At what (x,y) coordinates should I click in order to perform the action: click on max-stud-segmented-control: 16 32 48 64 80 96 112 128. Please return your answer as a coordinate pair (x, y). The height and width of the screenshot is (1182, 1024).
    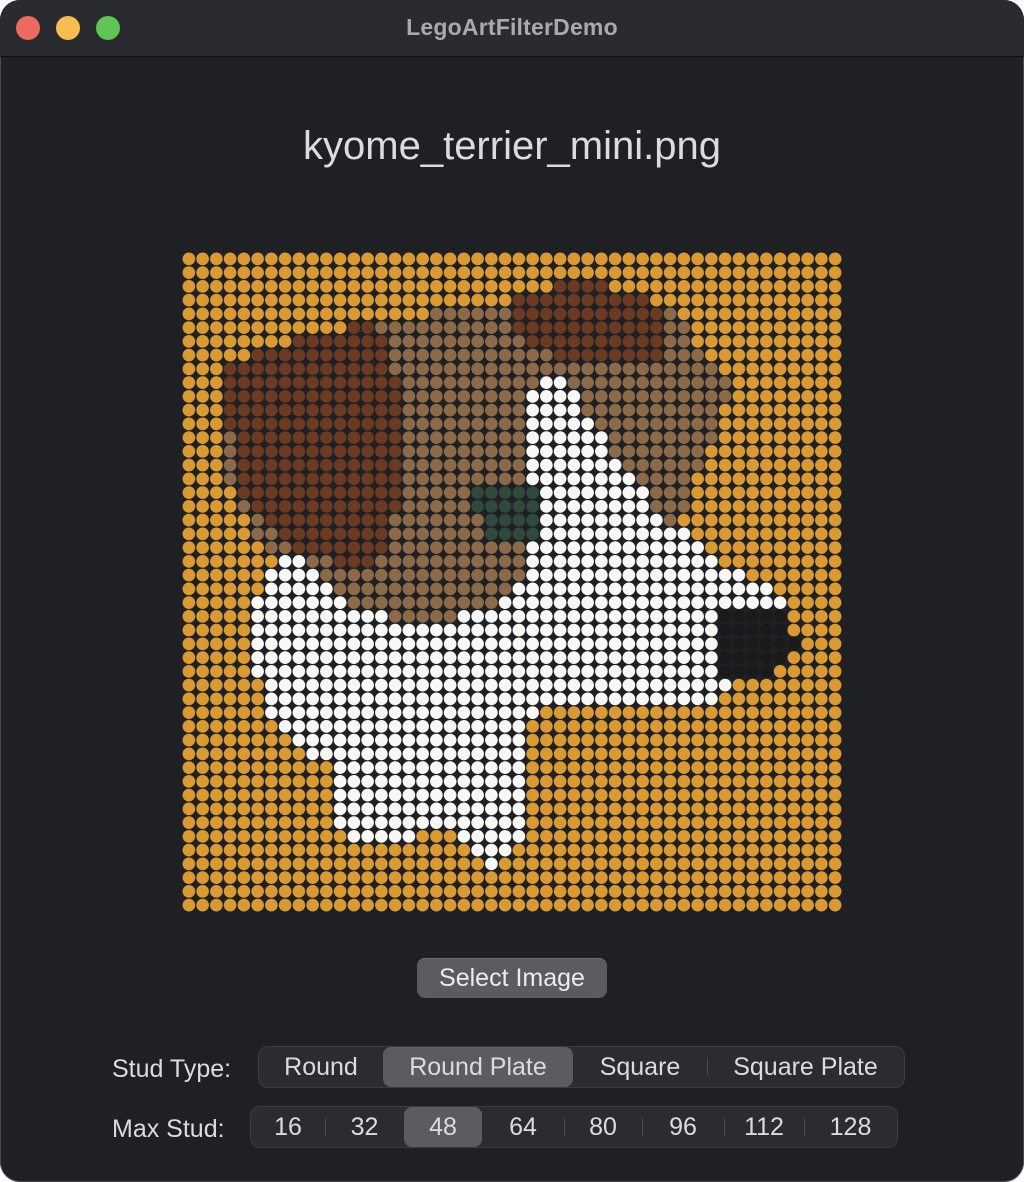
    Looking at the image, I should click on (574, 1127).